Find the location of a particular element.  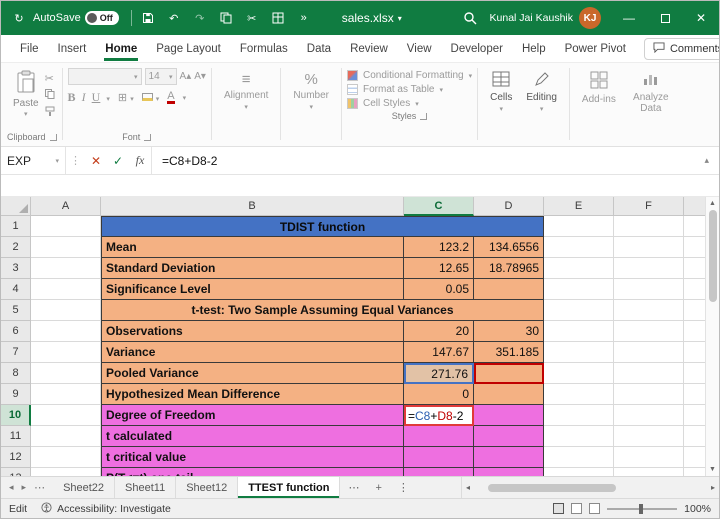

insert-function-icon: fx is located at coordinates (140, 160).